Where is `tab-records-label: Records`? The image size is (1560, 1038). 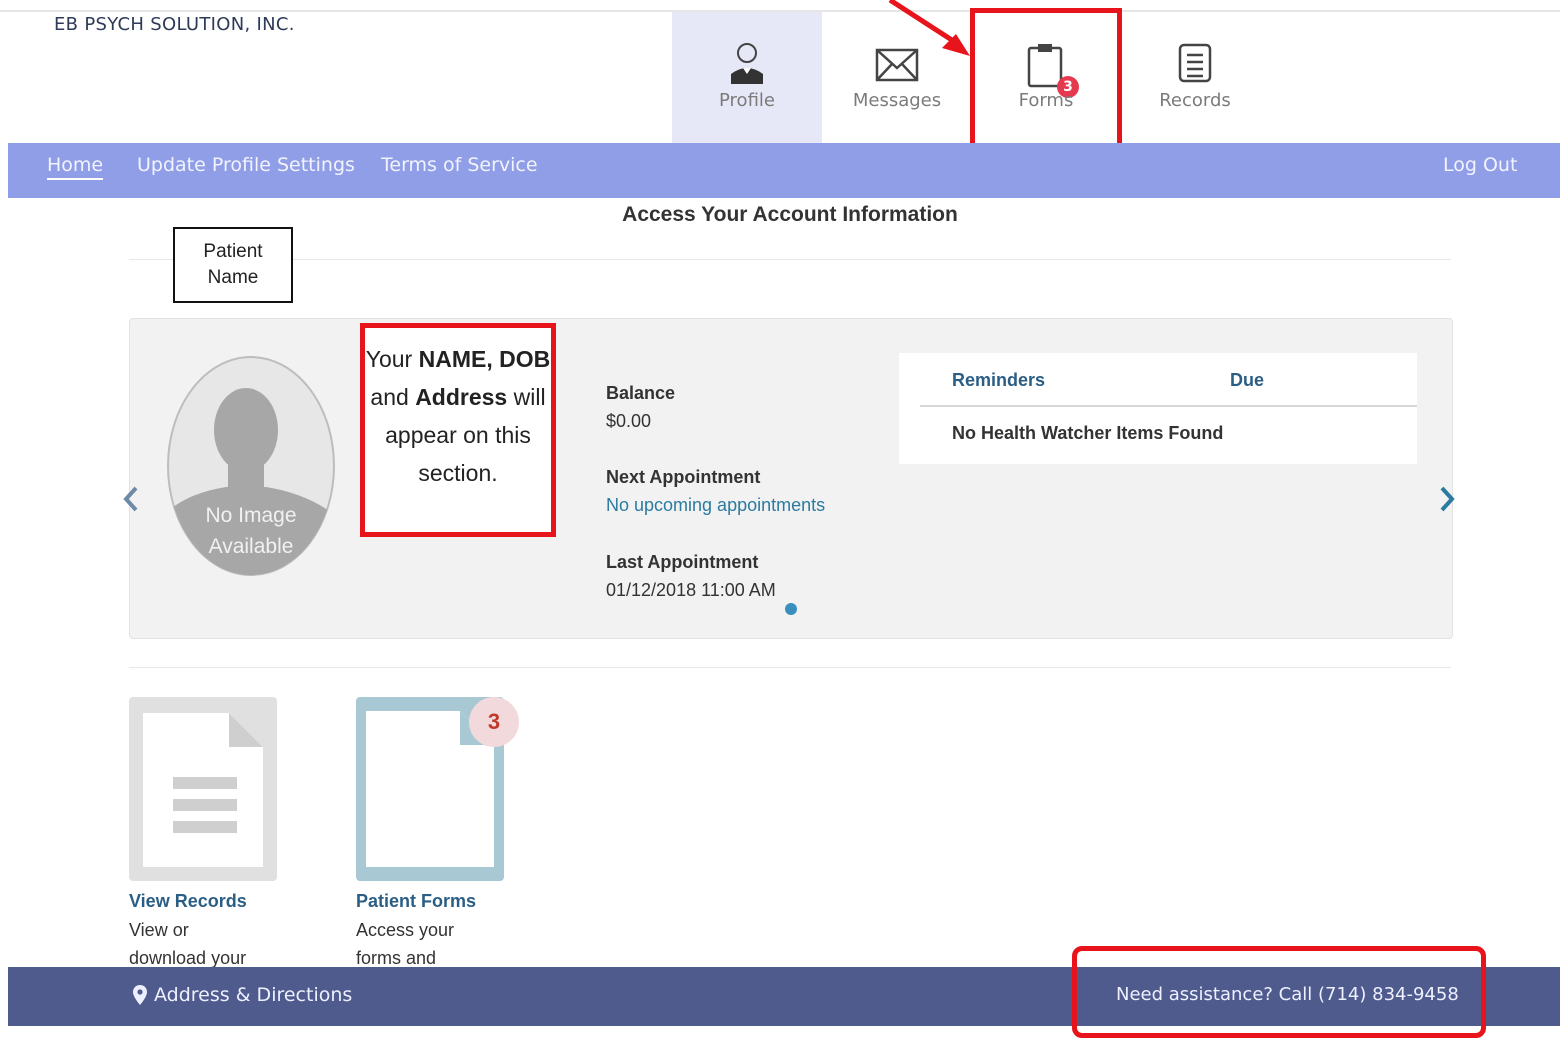 tab-records-label: Records is located at coordinates (1195, 100).